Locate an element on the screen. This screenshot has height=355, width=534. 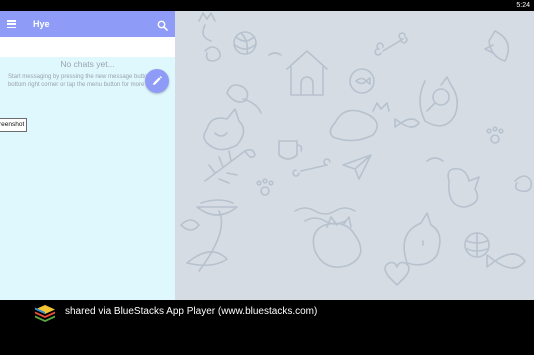
new-message-button is located at coordinates (157, 81).